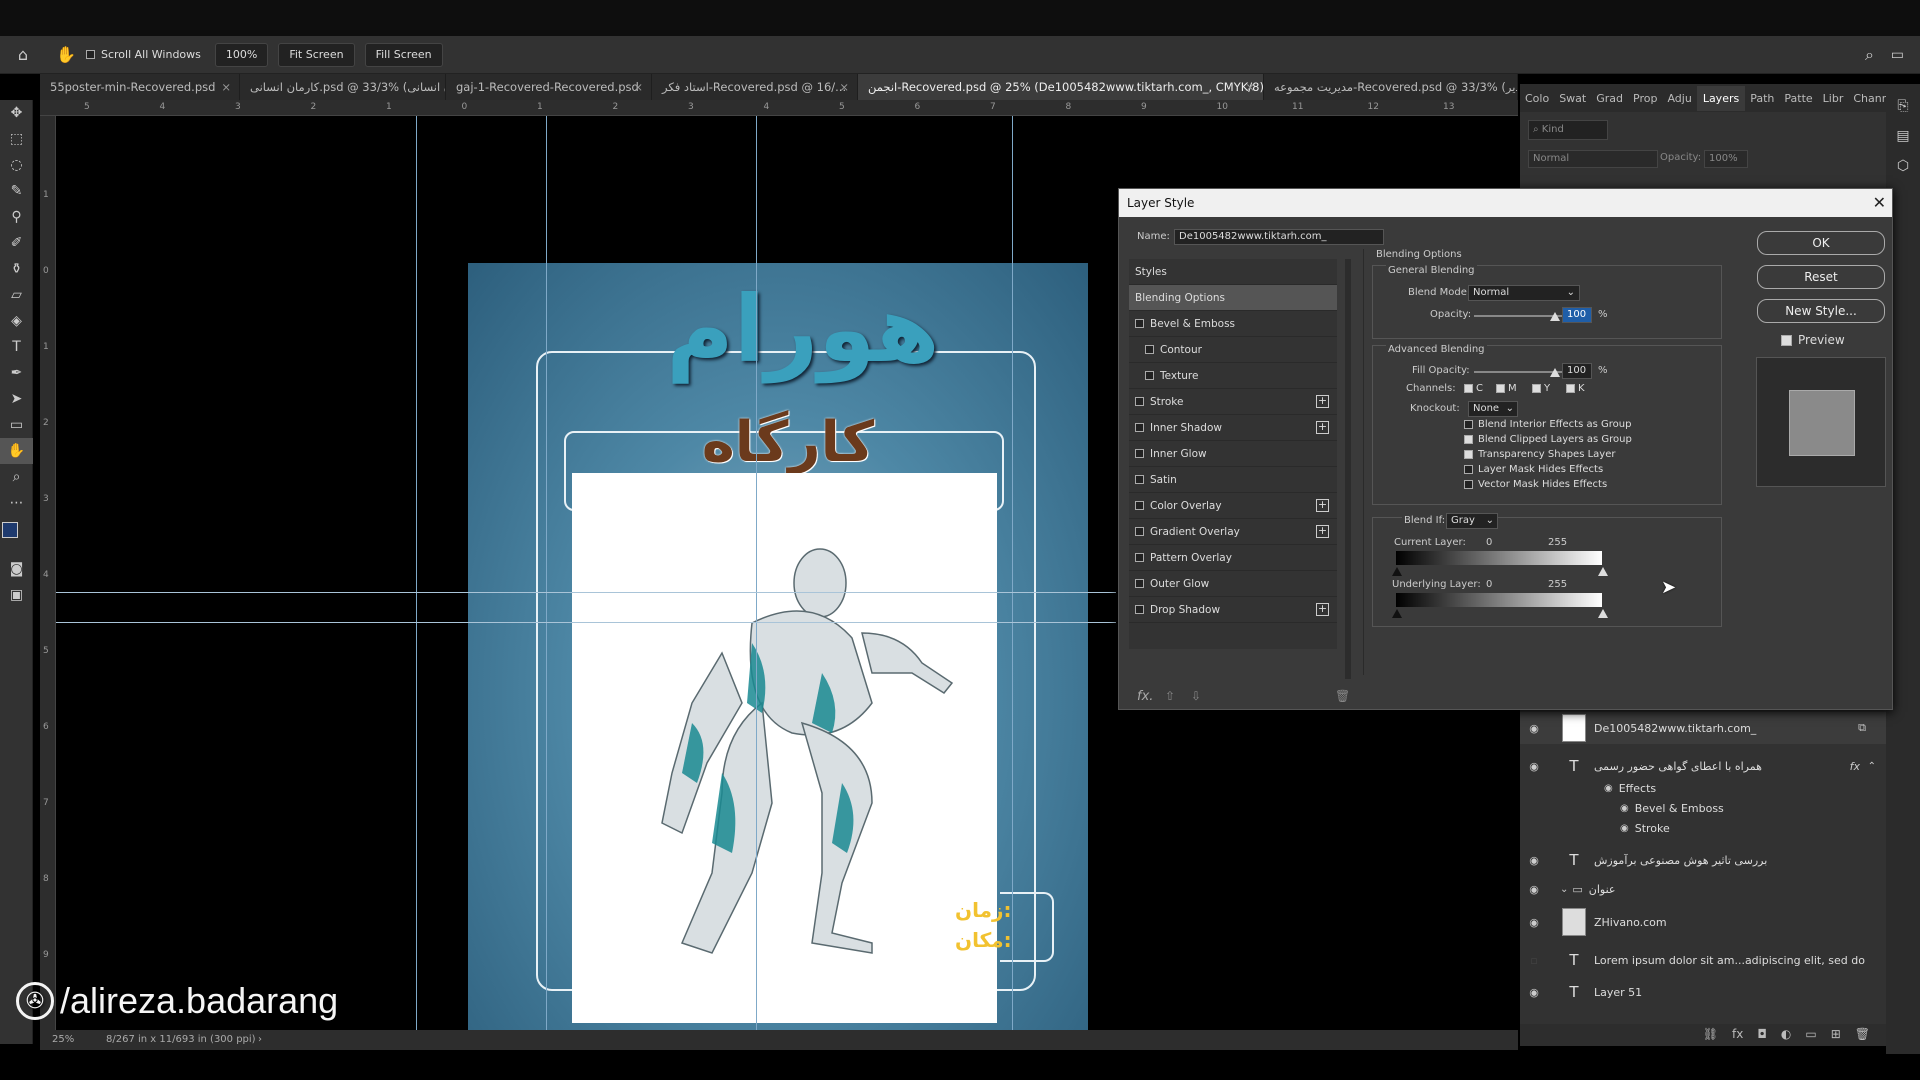  What do you see at coordinates (1679, 98) in the screenshot?
I see `panel-tab: Adju` at bounding box center [1679, 98].